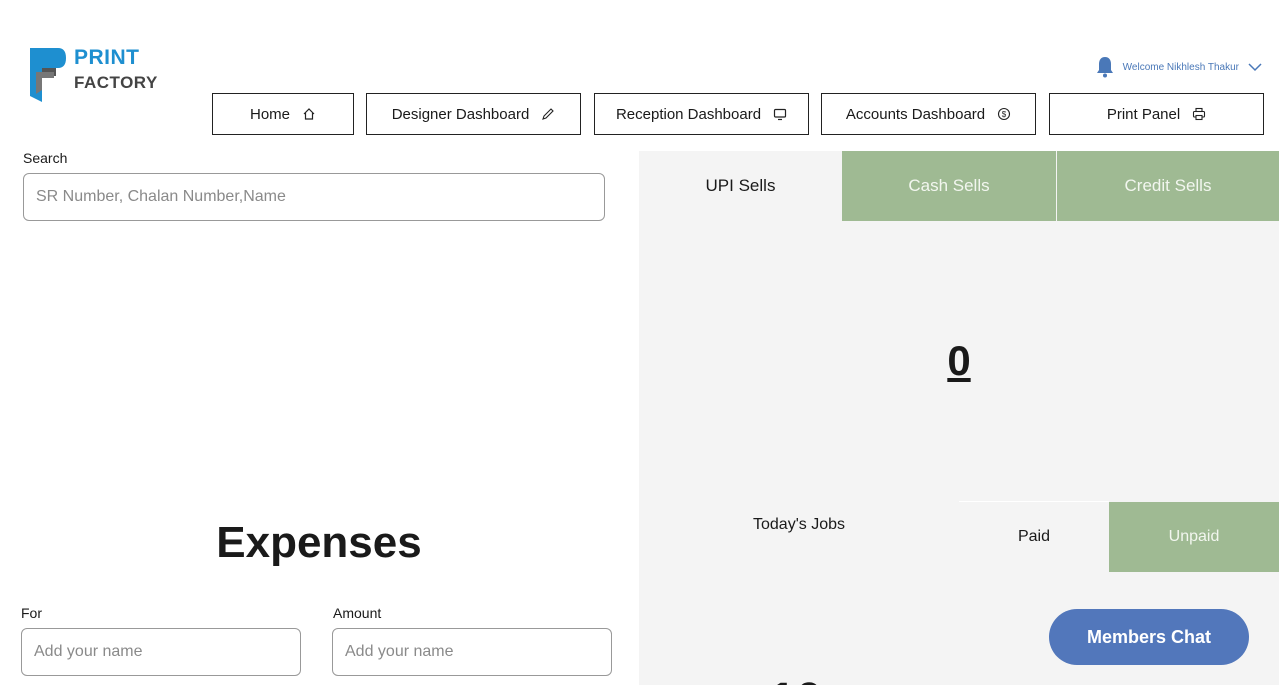  I want to click on nav-accounts-label: Accounts Dashboard, so click(915, 114).